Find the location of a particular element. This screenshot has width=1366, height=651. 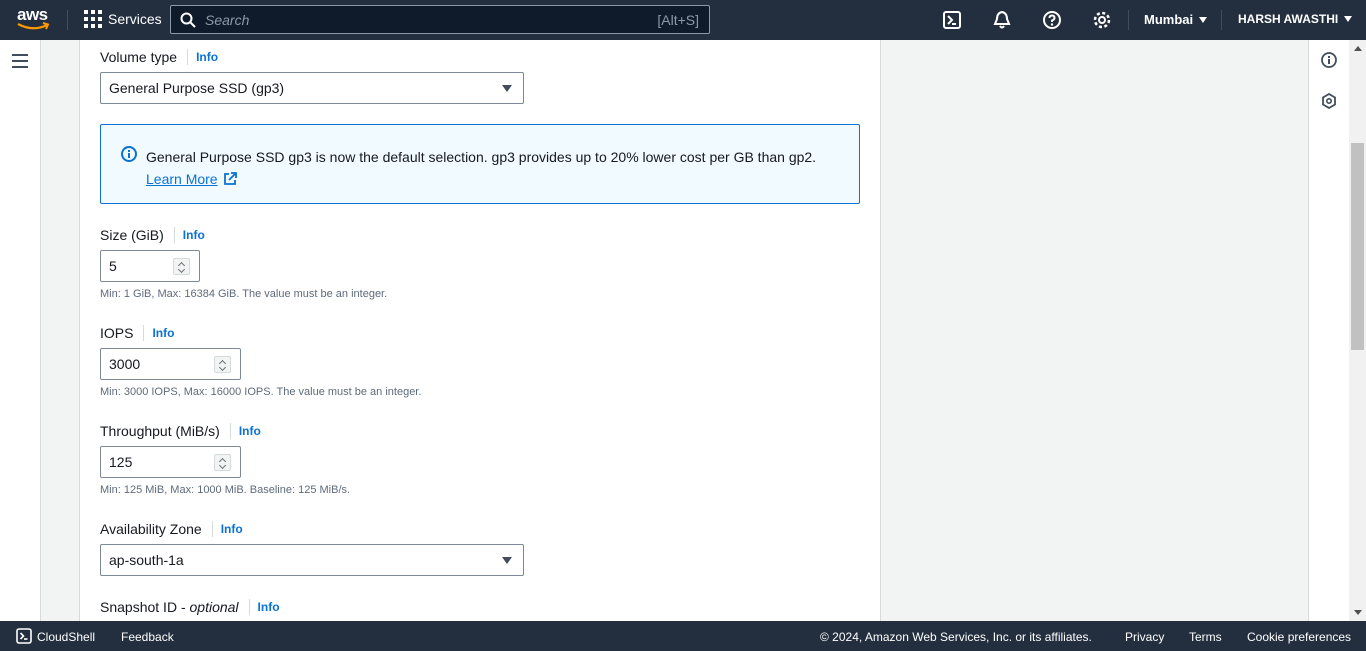

right-tools-rail is located at coordinates (1328, 330).